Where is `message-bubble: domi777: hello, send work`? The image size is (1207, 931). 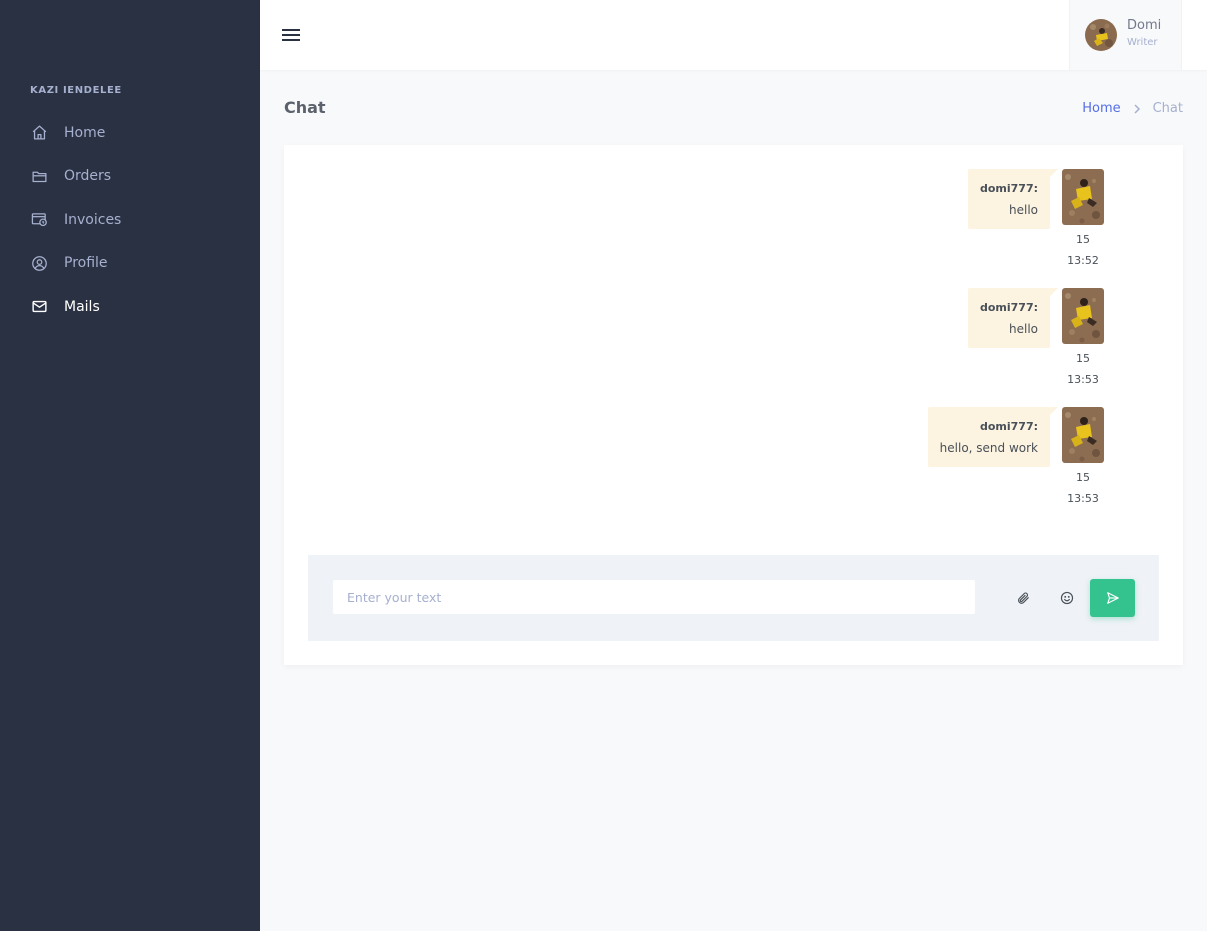 message-bubble: domi777: hello, send work is located at coordinates (993, 437).